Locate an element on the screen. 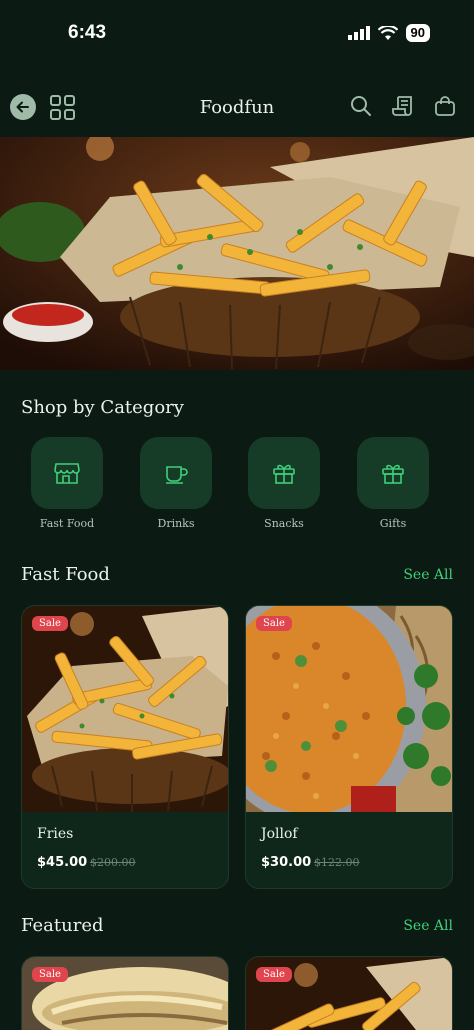  product-price: $45.00 is located at coordinates (62, 862).